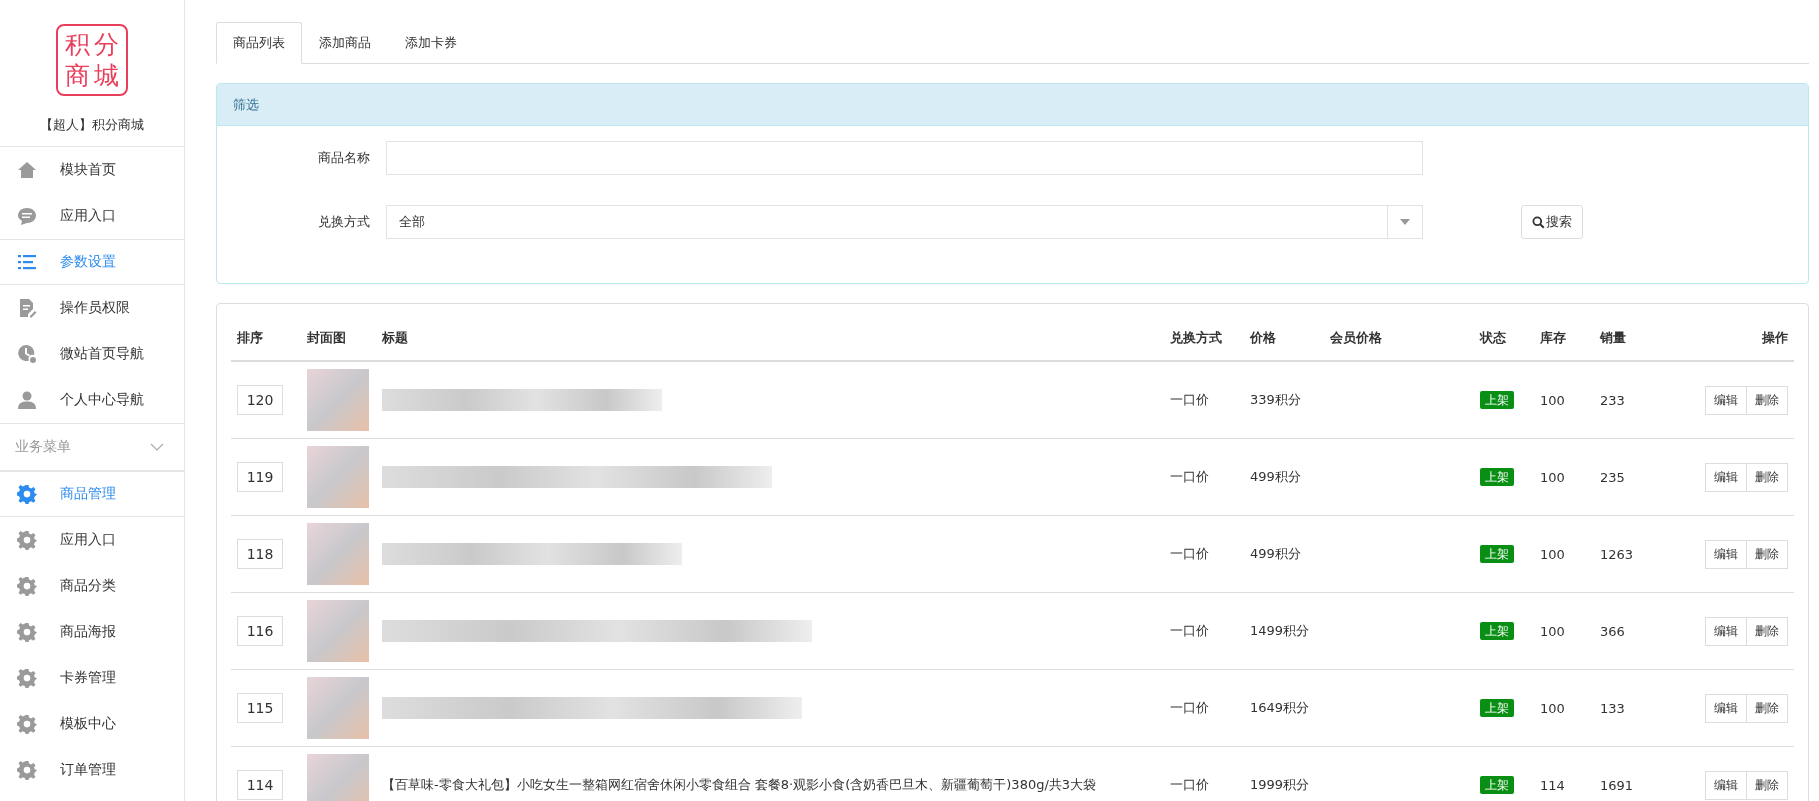 This screenshot has width=1819, height=801. Describe the element at coordinates (92, 60) in the screenshot. I see `logo: 积分 商城` at that location.